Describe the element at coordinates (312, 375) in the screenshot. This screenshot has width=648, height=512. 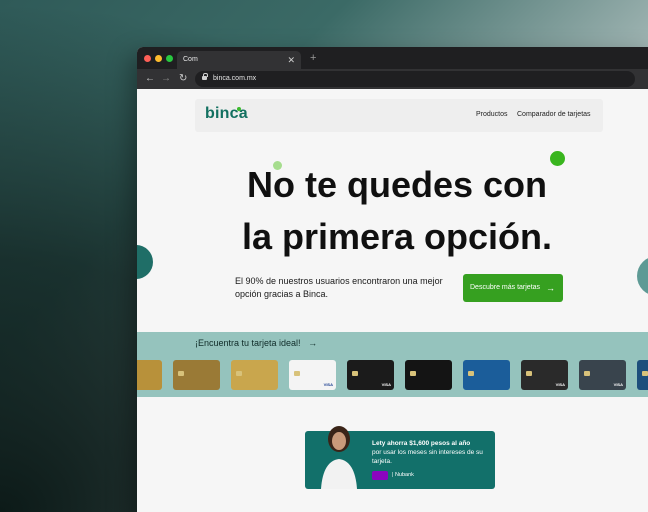
I see `white-card: VISA` at that location.